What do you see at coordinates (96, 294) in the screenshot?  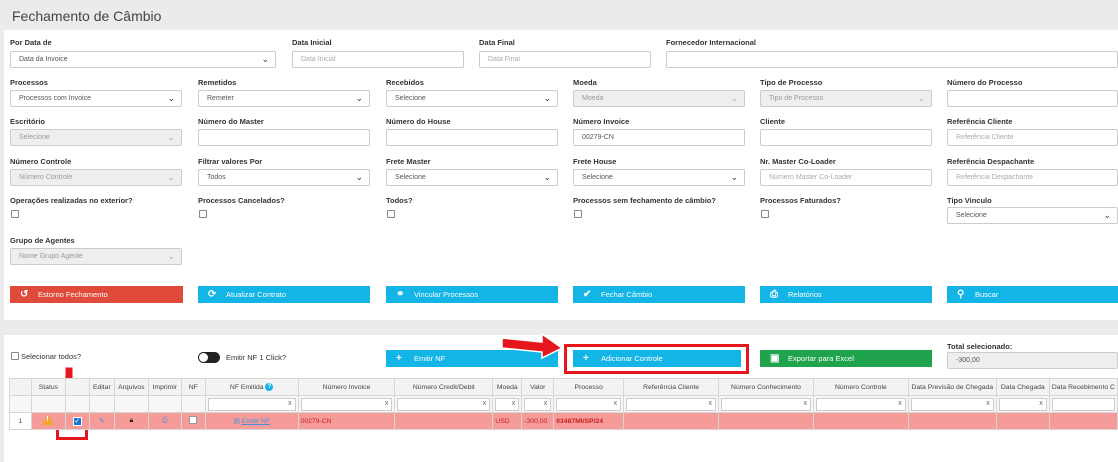 I see `estorno-fechamento-button: ↺ Estorno Fechamento` at bounding box center [96, 294].